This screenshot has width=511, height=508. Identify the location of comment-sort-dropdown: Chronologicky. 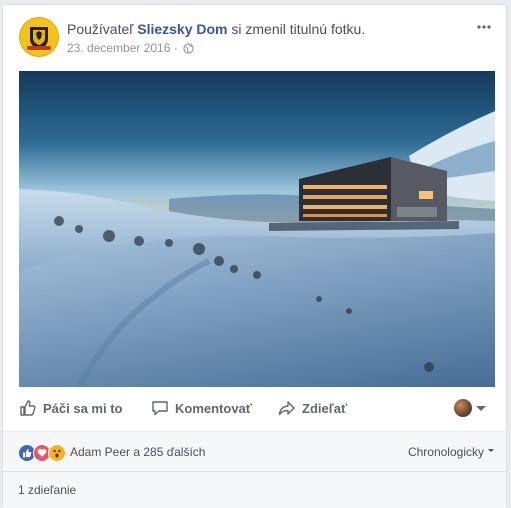
(451, 452).